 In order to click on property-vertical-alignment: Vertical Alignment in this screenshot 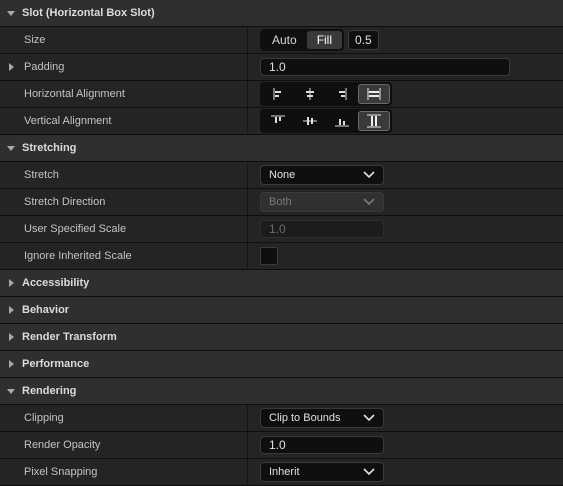, I will do `click(281, 121)`.